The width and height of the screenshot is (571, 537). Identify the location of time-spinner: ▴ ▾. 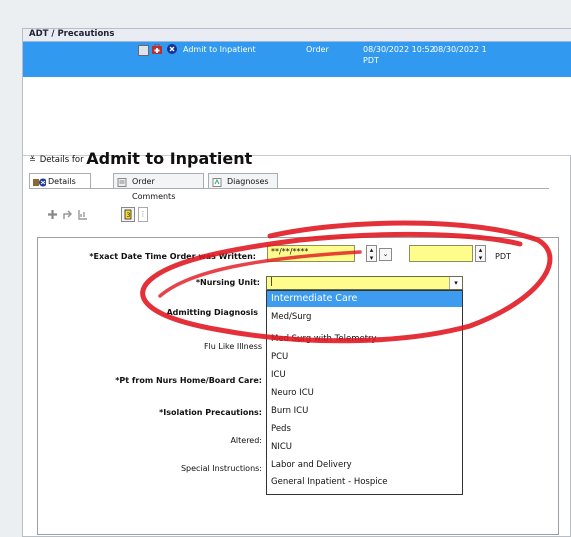
(480, 253).